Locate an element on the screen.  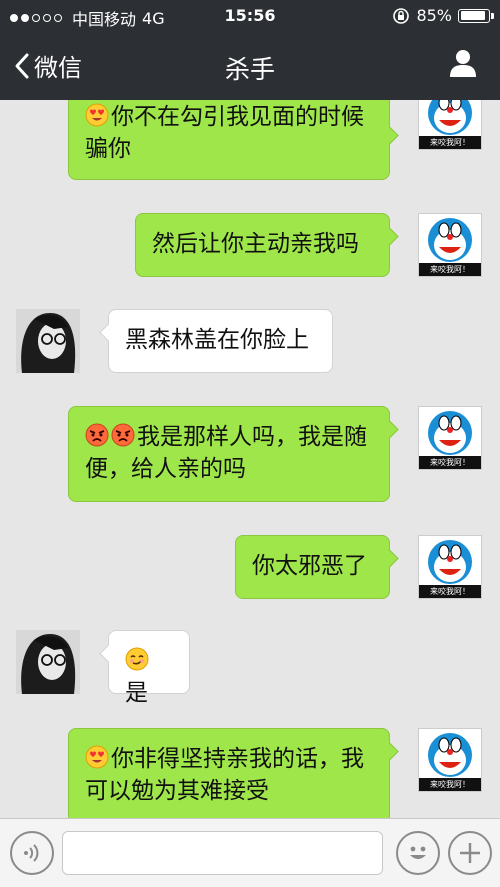
message-text: 你非得坚持亲我的话，我可以勉为其难接受 is located at coordinates (224, 775).